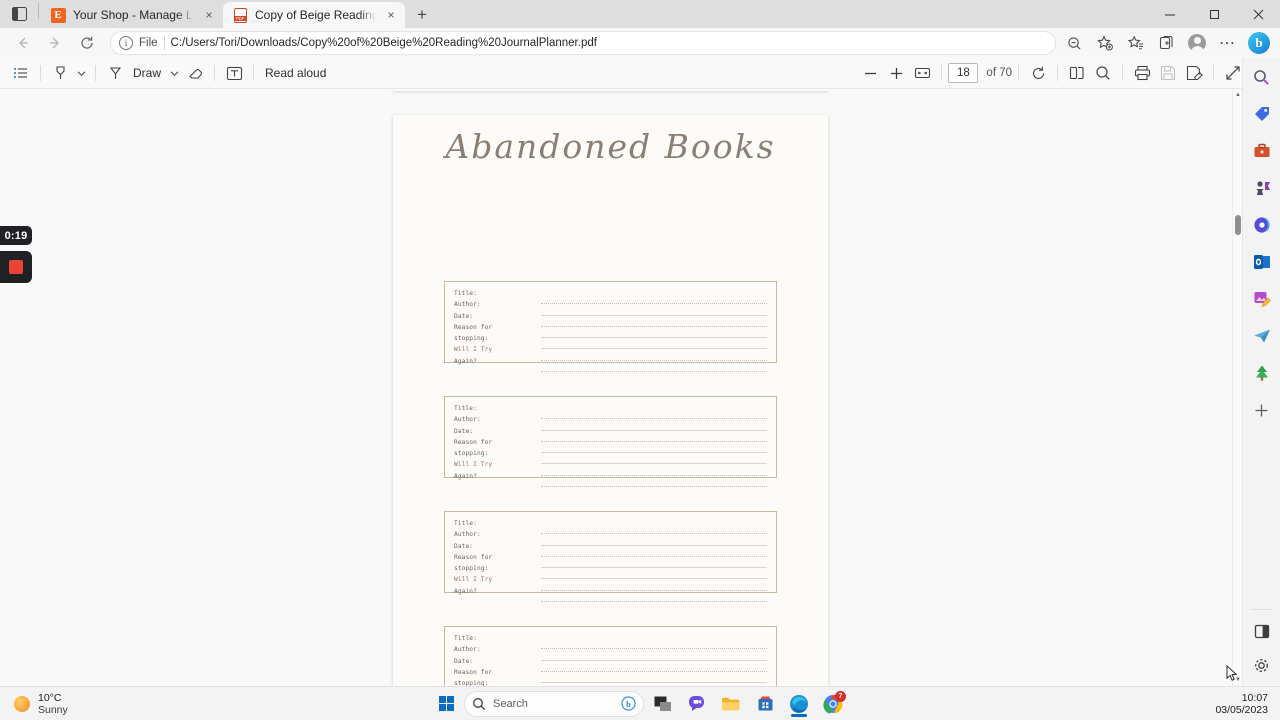 The width and height of the screenshot is (1280, 720). I want to click on page-view-icon, so click(1077, 73).